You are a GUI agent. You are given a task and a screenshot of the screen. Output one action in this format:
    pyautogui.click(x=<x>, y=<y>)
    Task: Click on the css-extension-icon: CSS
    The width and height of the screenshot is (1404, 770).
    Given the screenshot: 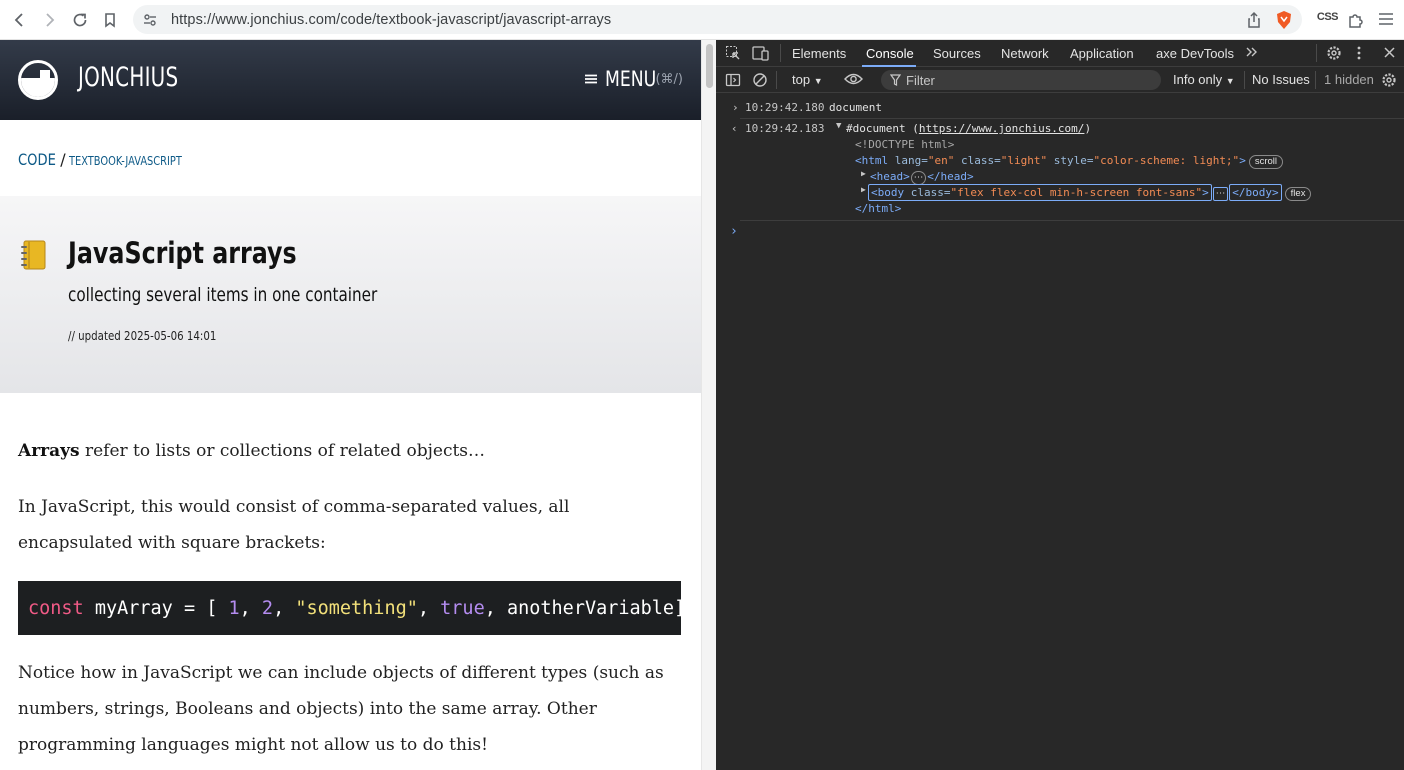 What is the action you would take?
    pyautogui.click(x=1328, y=17)
    